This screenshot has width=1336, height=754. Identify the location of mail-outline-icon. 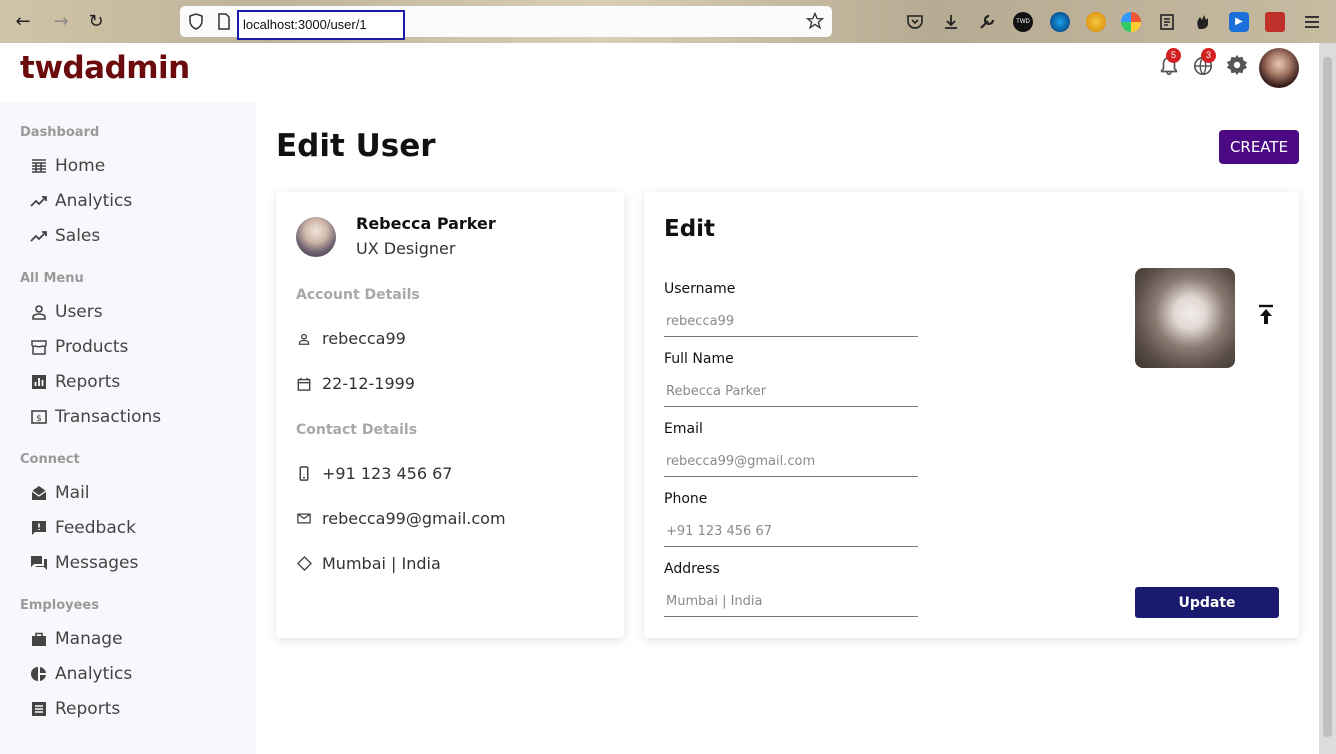
(304, 519).